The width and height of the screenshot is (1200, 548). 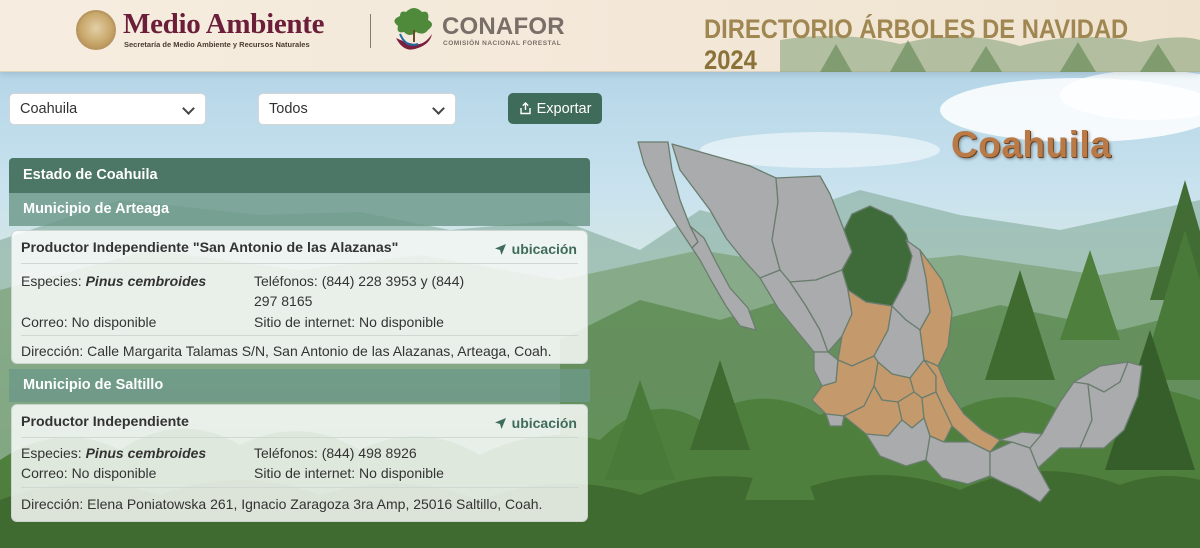 I want to click on map-state-chihuahua, so click(x=812, y=229).